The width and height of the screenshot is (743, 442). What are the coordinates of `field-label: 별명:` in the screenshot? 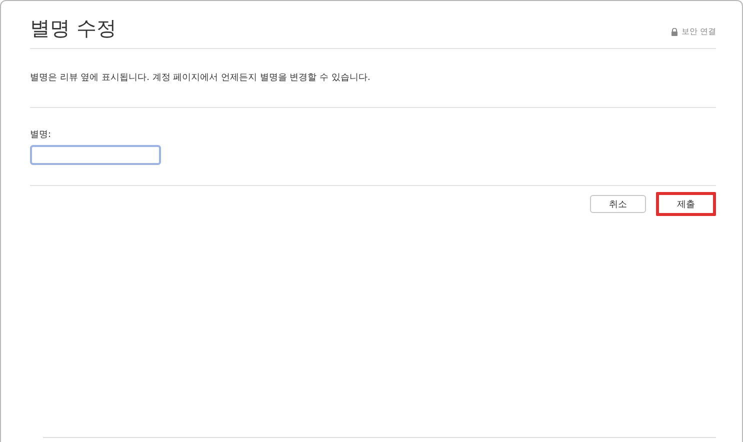 It's located at (41, 135).